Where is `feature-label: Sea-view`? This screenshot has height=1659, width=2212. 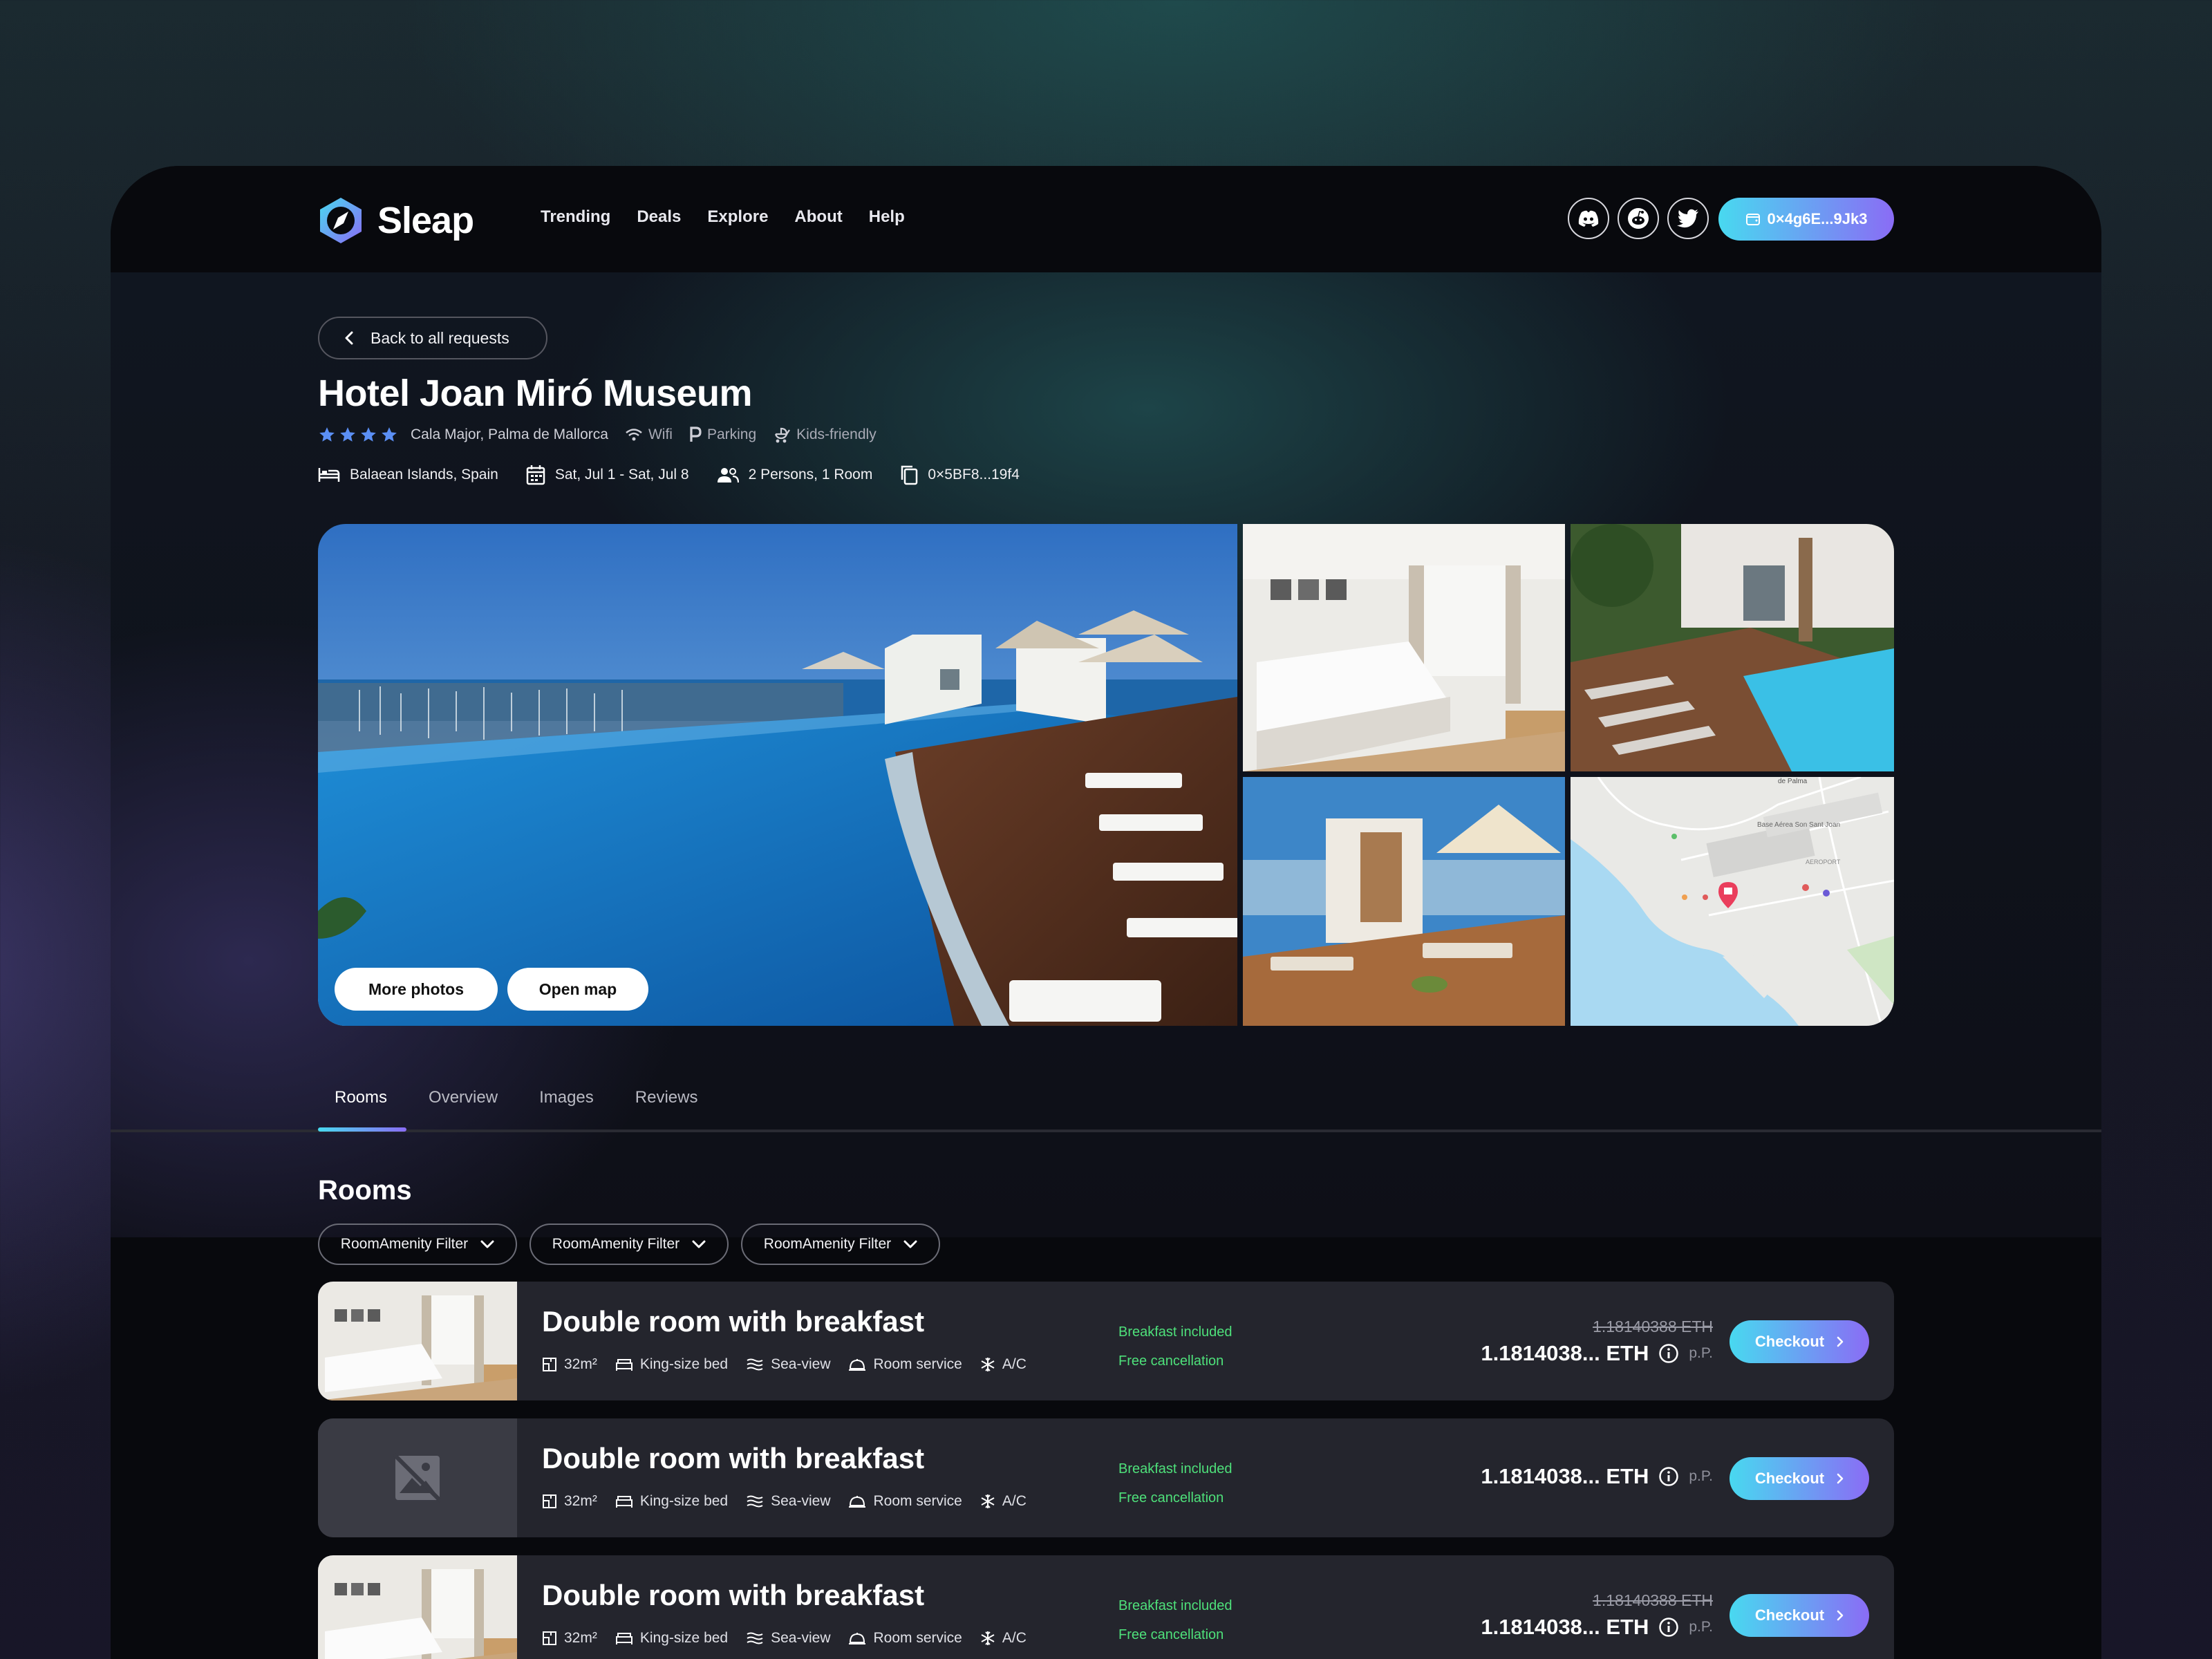 feature-label: Sea-view is located at coordinates (801, 1364).